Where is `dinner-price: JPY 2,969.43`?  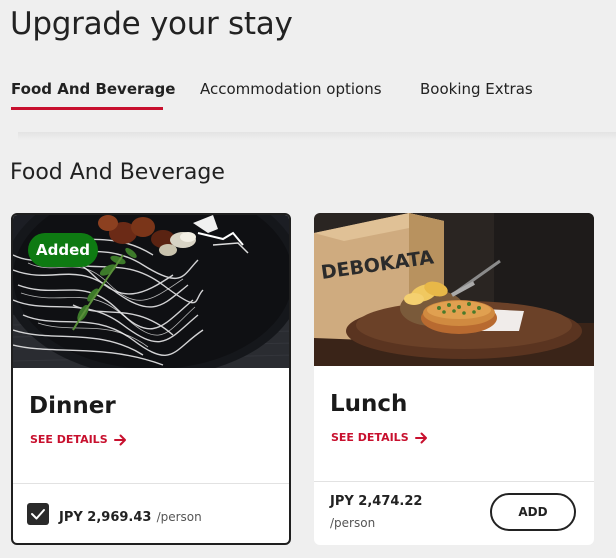 dinner-price: JPY 2,969.43 is located at coordinates (105, 517).